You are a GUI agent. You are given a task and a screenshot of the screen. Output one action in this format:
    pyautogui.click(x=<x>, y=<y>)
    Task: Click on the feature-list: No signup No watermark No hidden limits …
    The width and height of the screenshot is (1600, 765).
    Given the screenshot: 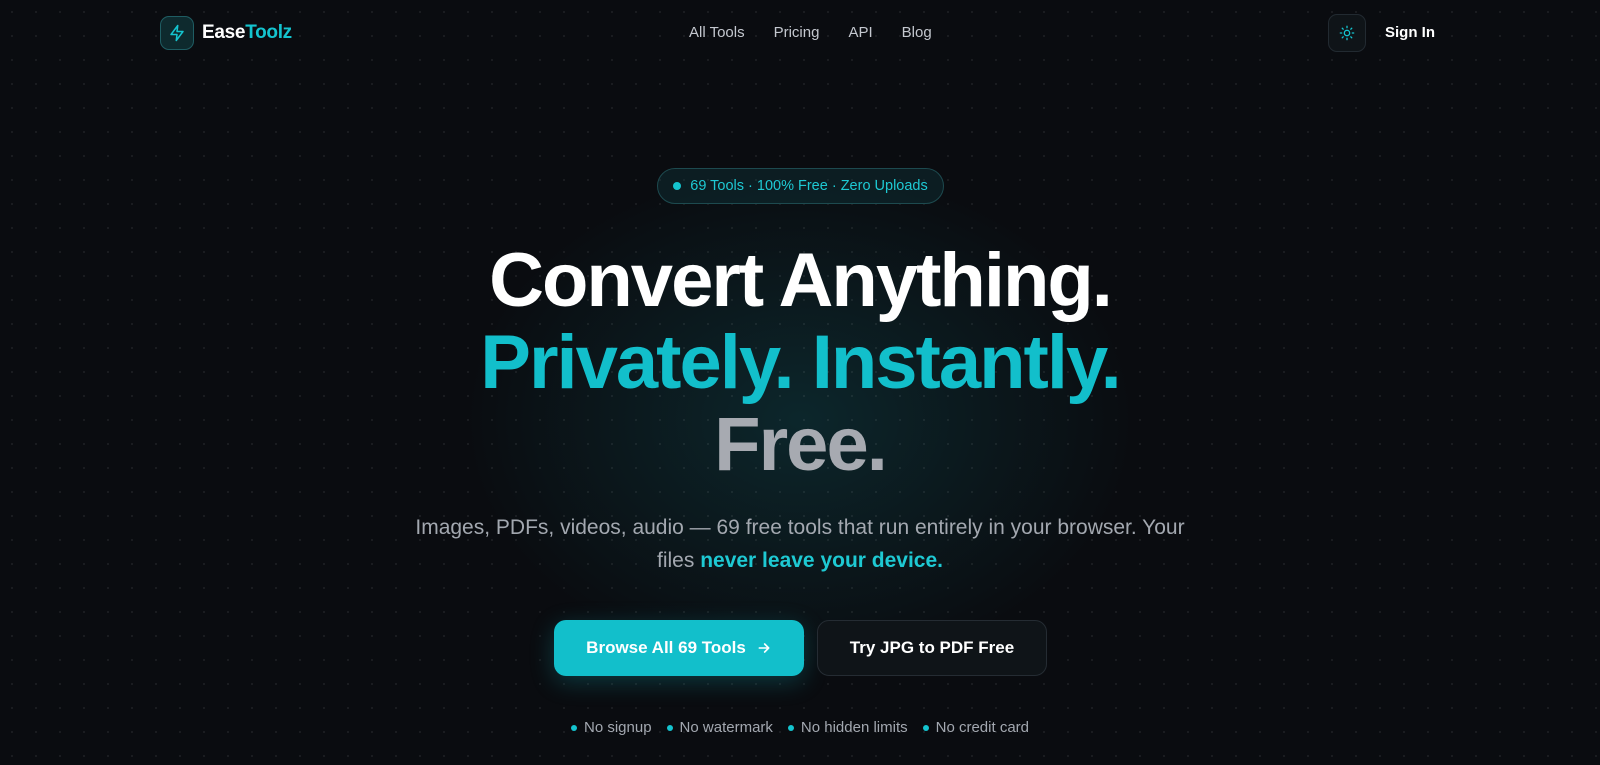 What is the action you would take?
    pyautogui.click(x=800, y=727)
    